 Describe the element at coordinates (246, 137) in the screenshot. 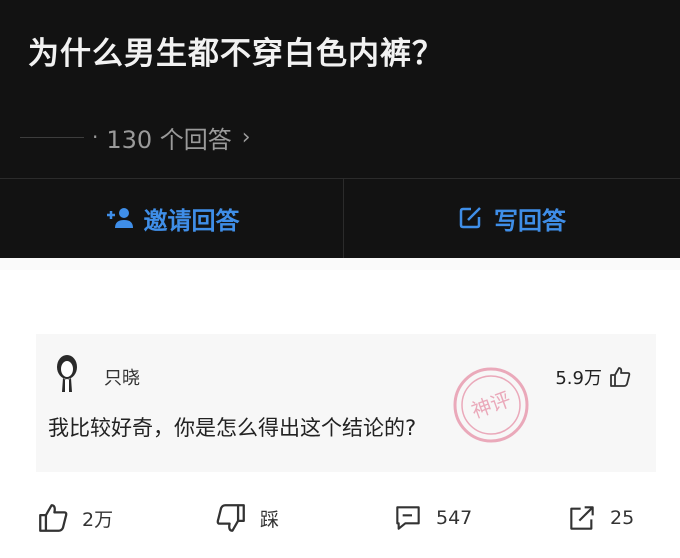

I see `chevron-right-icon: ›` at that location.